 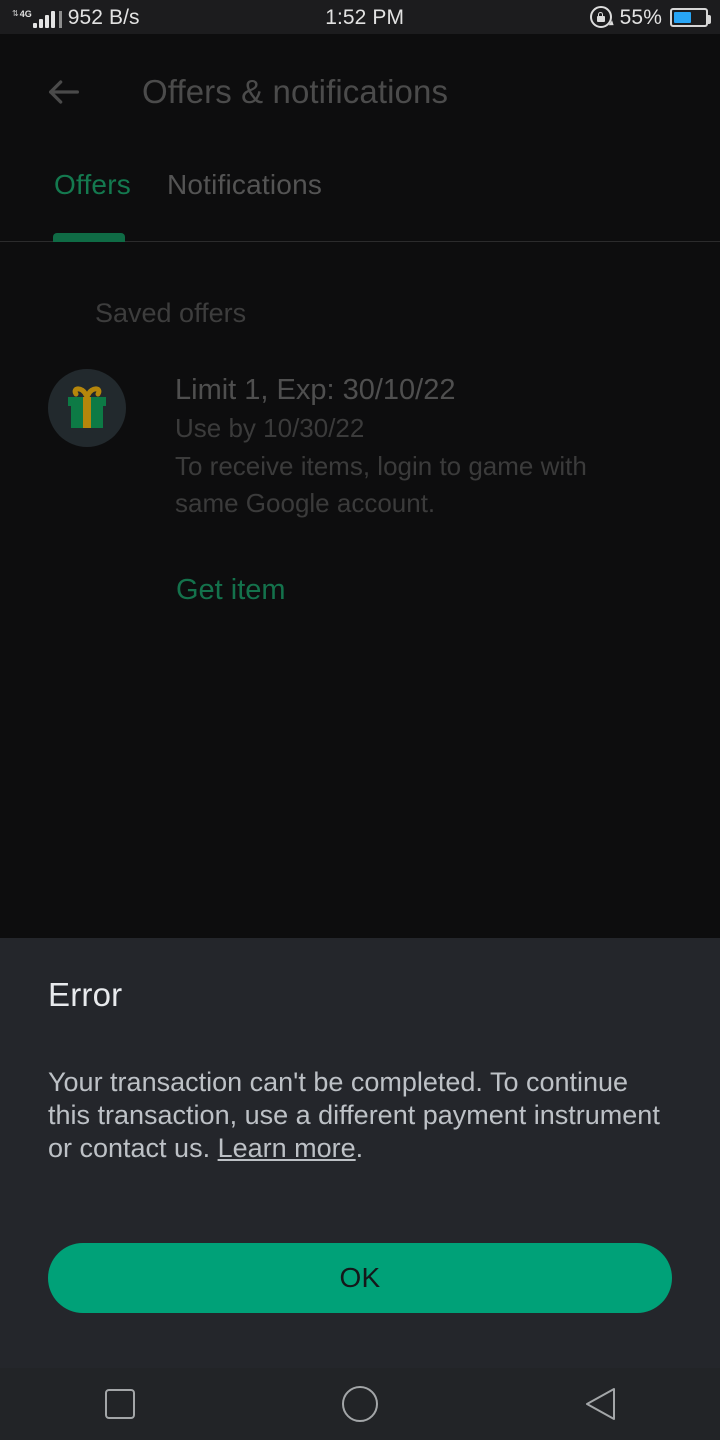 I want to click on rotation-lock-icon, so click(x=602, y=17).